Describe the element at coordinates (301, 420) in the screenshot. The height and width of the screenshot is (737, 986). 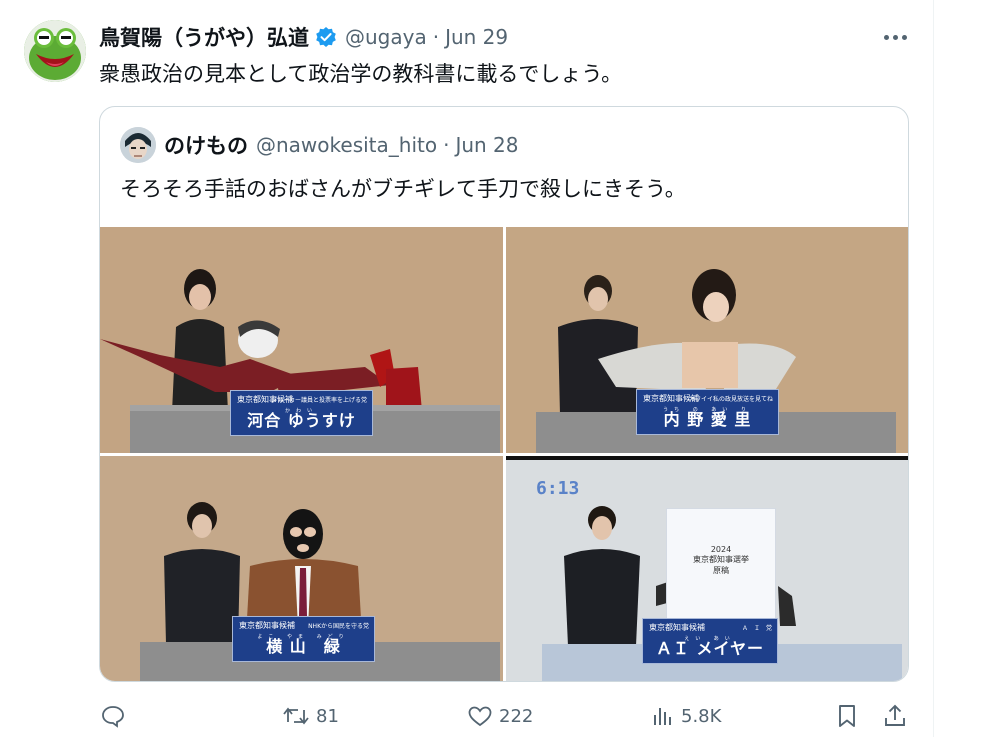
I see `nameplate-name: 河合 ゆうすけ` at that location.